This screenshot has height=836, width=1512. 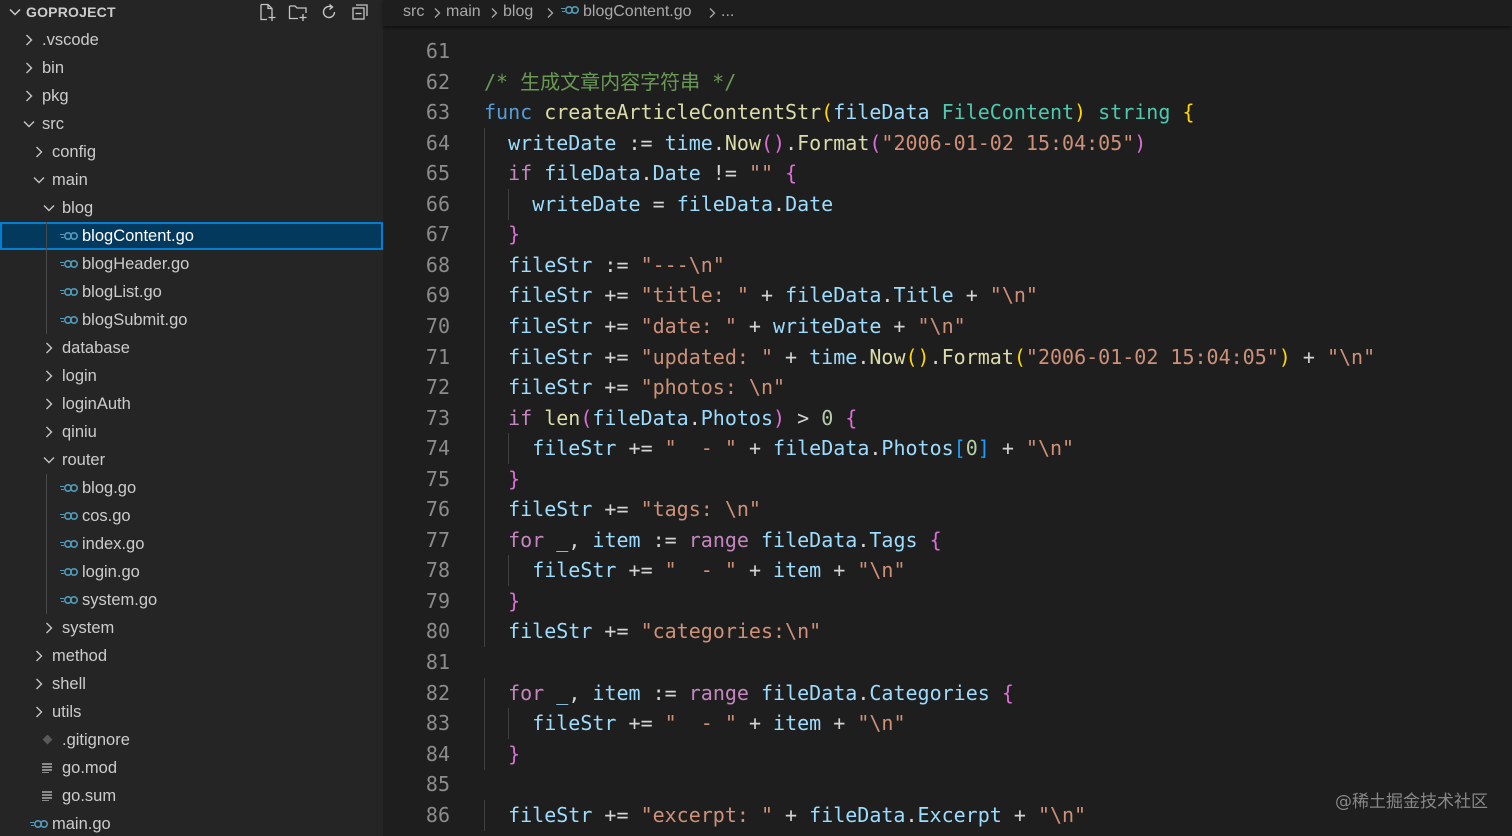 What do you see at coordinates (191, 712) in the screenshot?
I see `tree-folder-utils: utils` at bounding box center [191, 712].